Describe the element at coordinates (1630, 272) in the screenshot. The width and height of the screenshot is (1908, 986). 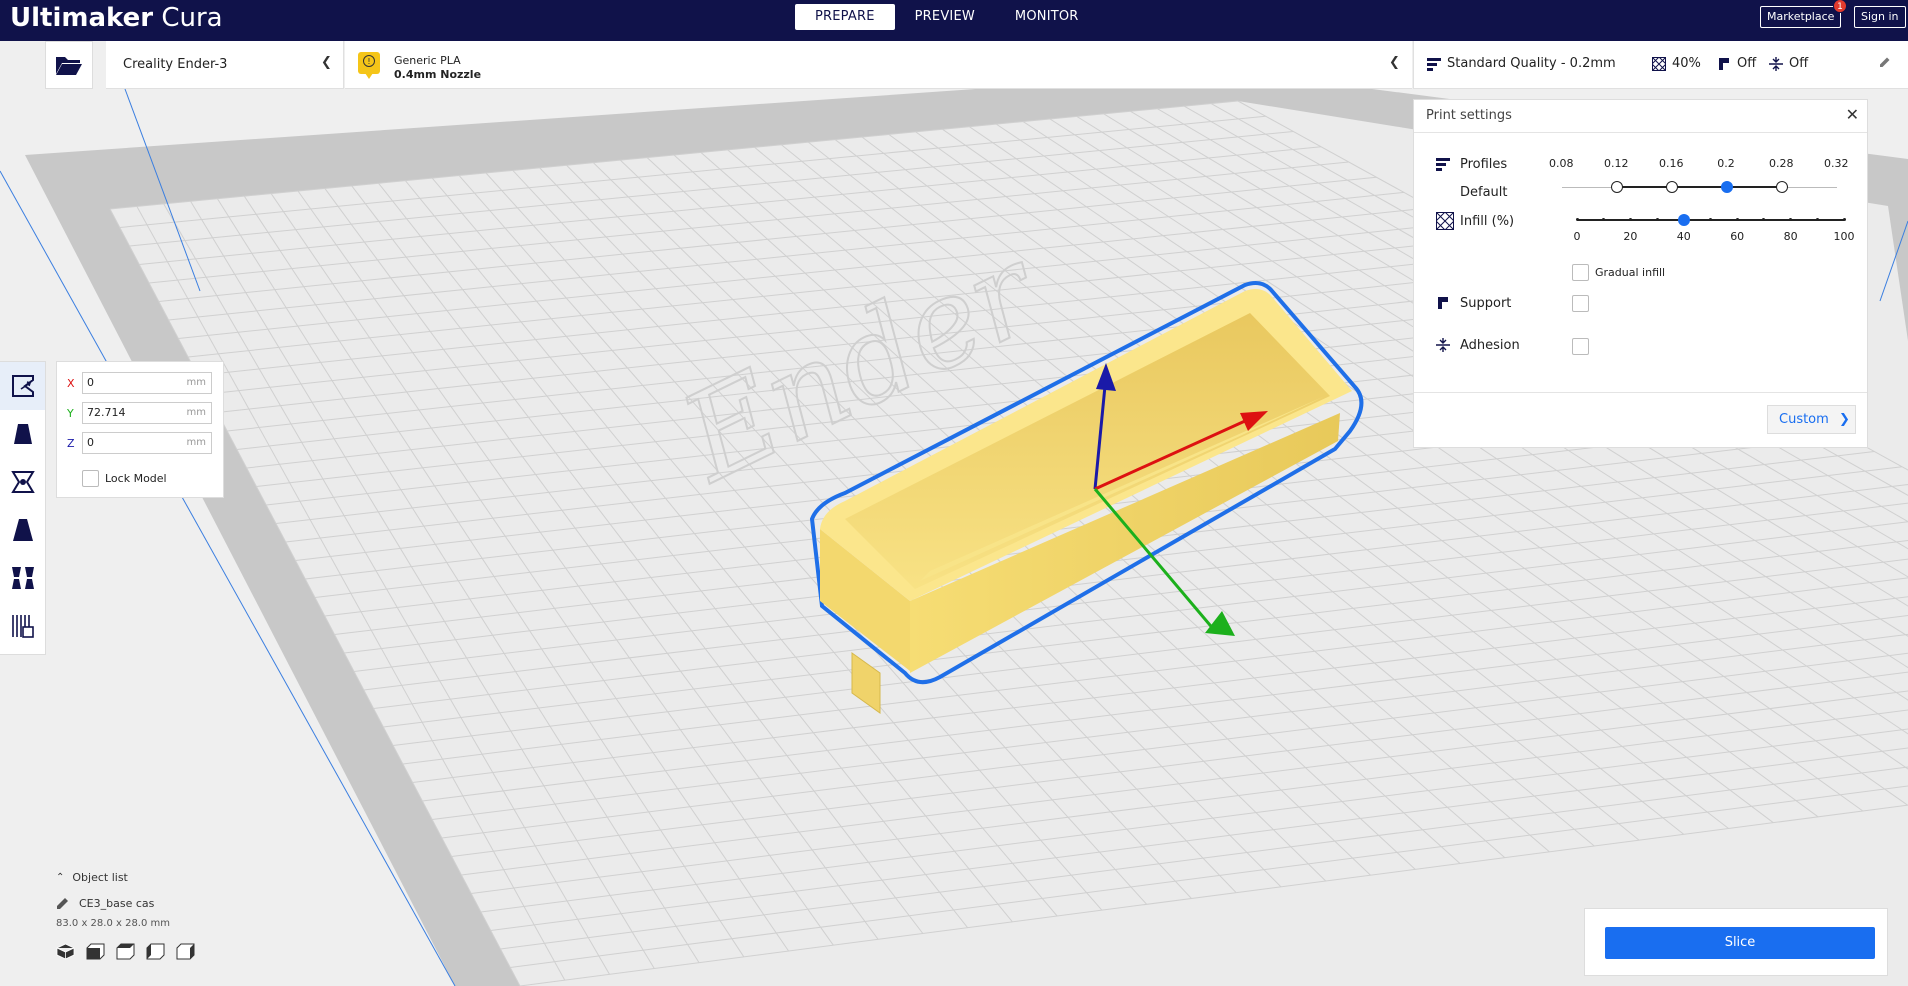
I see `gradual-infill-label: Gradual infill` at that location.